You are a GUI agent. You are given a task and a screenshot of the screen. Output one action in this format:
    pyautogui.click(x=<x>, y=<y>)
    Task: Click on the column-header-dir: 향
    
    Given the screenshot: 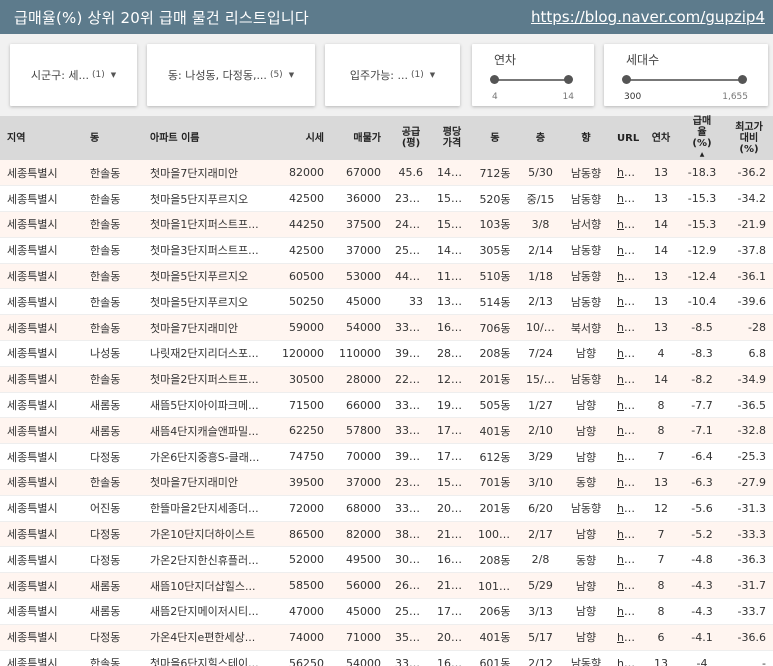 What is the action you would take?
    pyautogui.click(x=586, y=138)
    